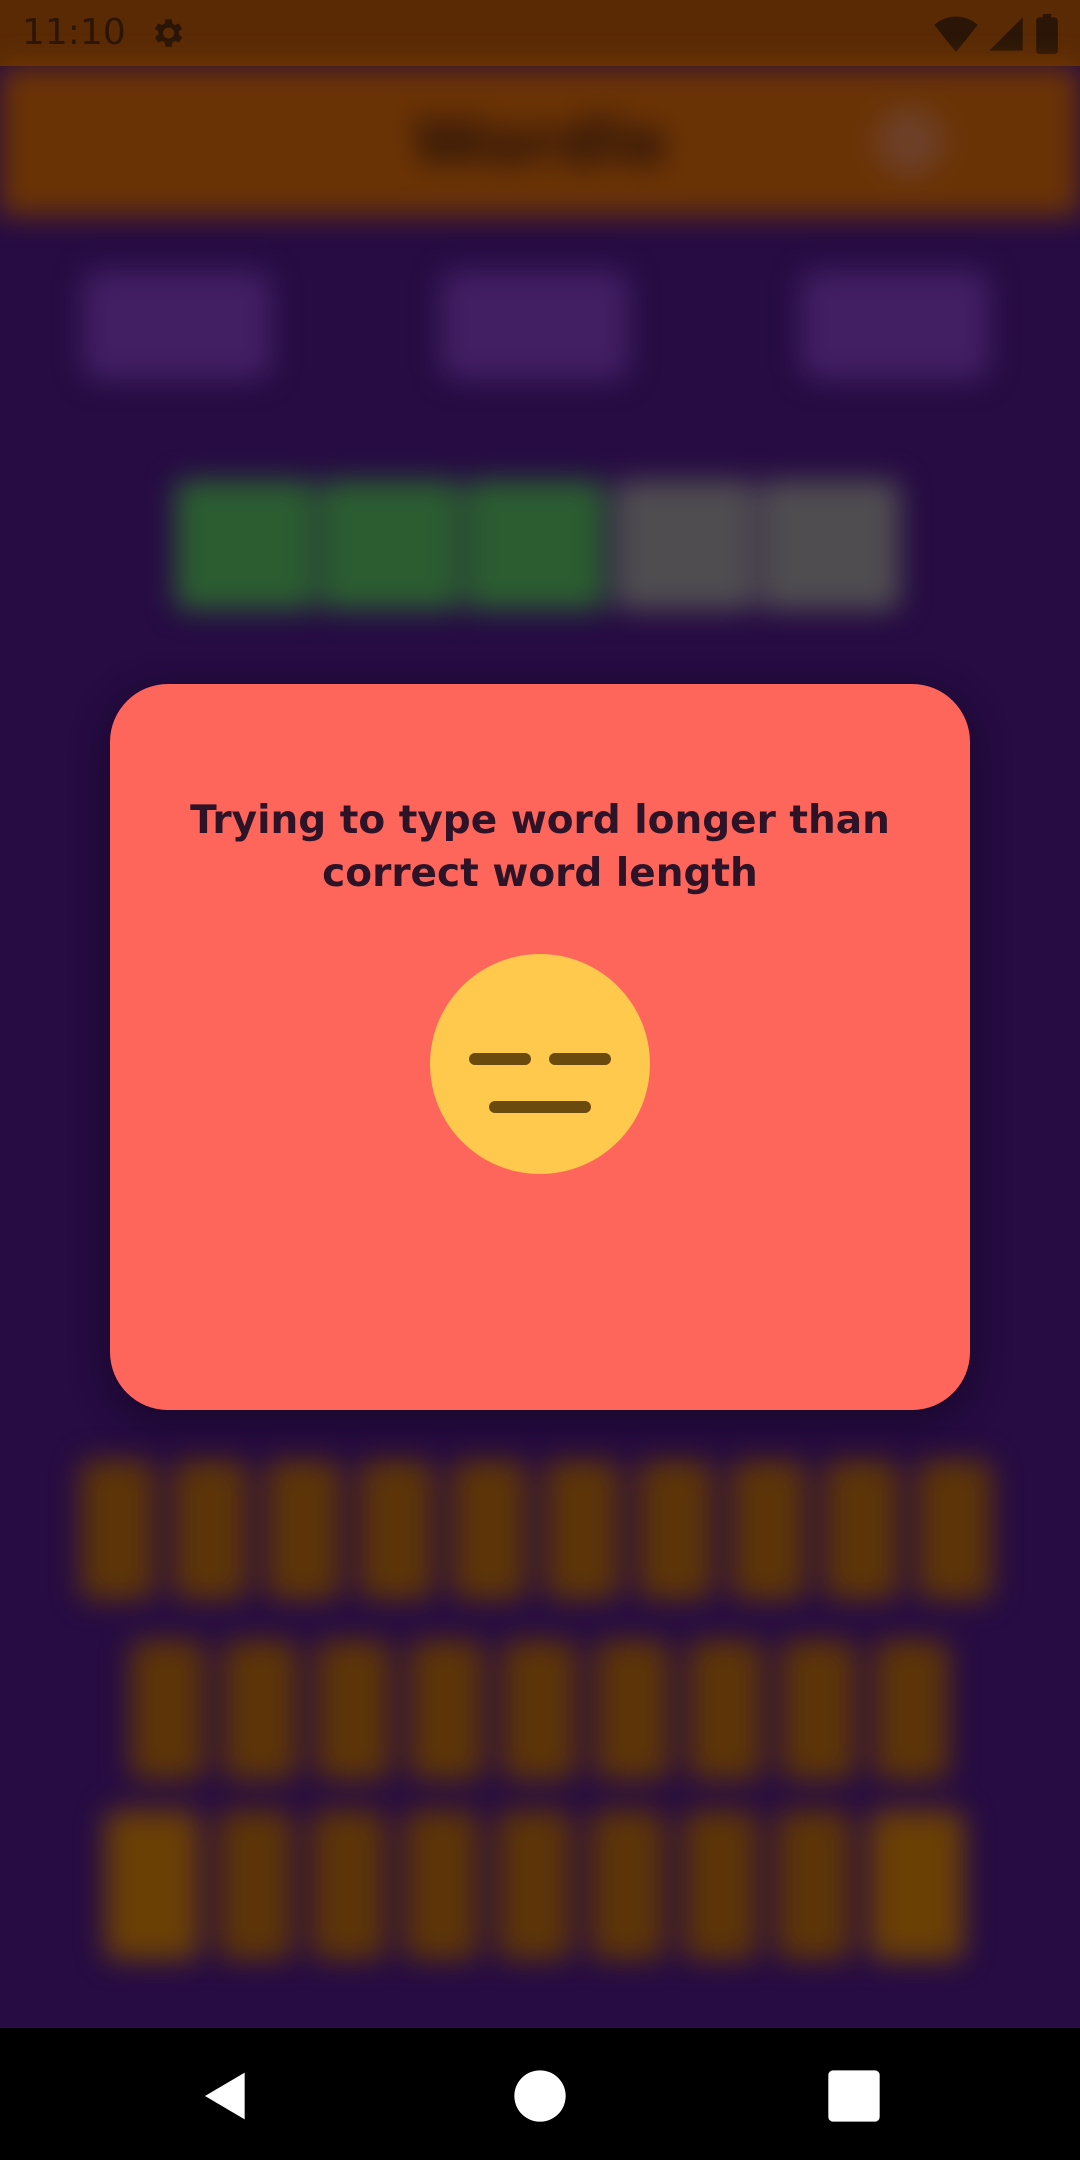 Image resolution: width=1080 pixels, height=2160 pixels. What do you see at coordinates (168, 33) in the screenshot?
I see `settings-gear-icon` at bounding box center [168, 33].